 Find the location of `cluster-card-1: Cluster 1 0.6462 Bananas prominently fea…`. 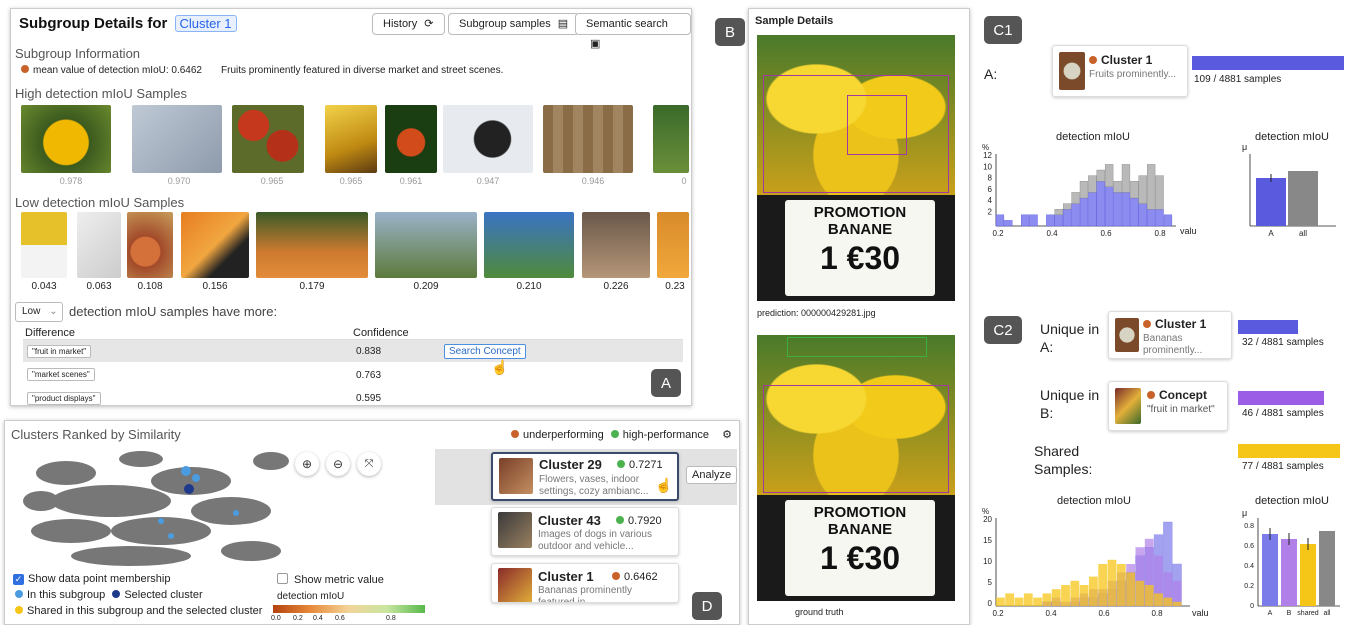

cluster-card-1: Cluster 1 0.6462 Bananas prominently fea… is located at coordinates (585, 583).